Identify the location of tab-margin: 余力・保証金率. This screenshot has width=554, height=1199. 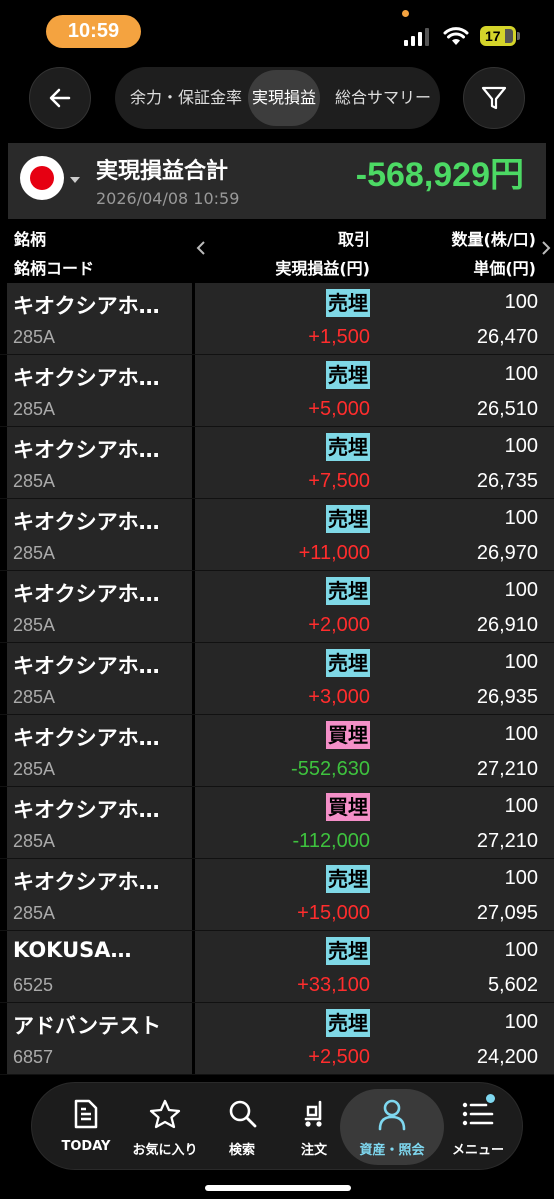
(186, 98).